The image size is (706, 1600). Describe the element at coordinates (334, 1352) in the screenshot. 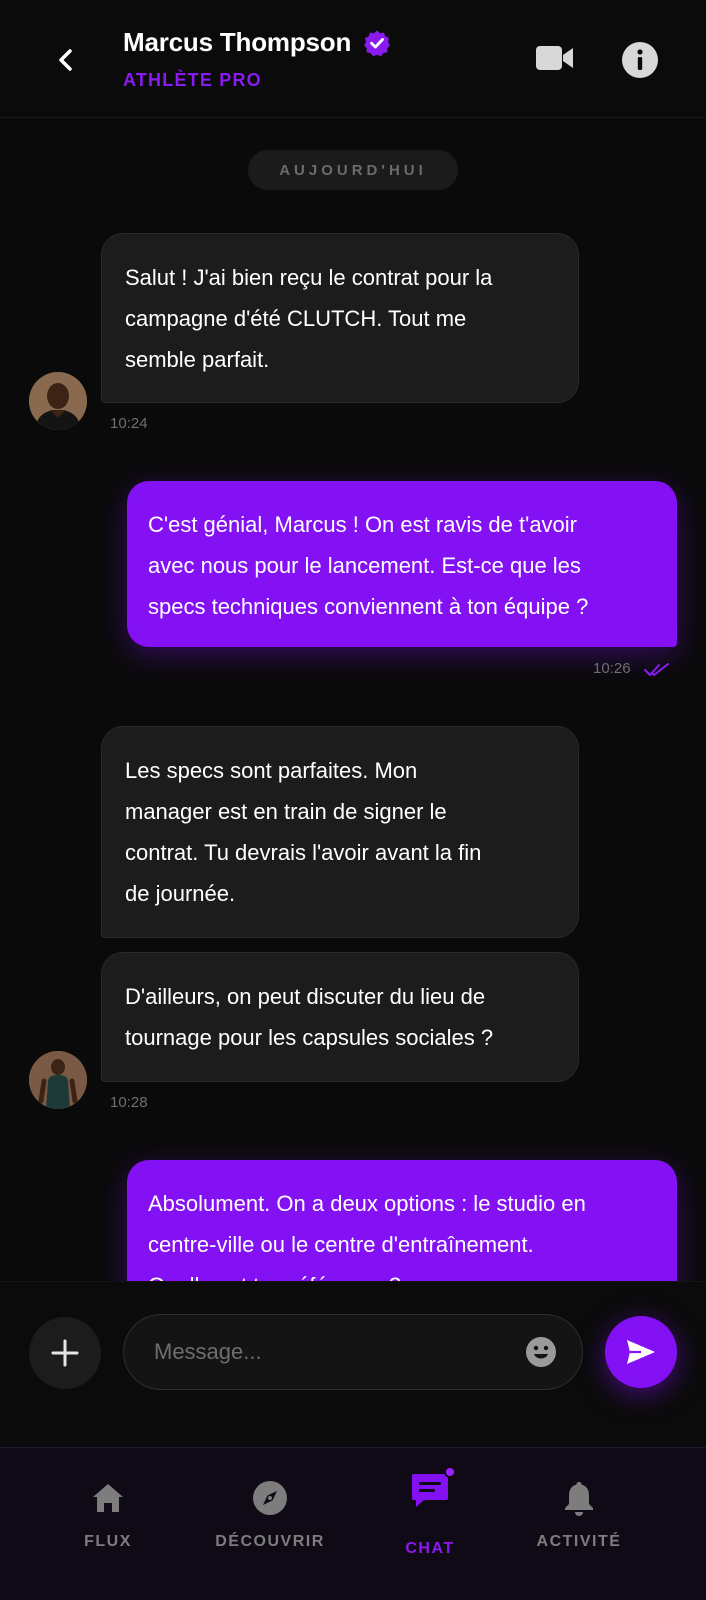

I see `message-input` at that location.